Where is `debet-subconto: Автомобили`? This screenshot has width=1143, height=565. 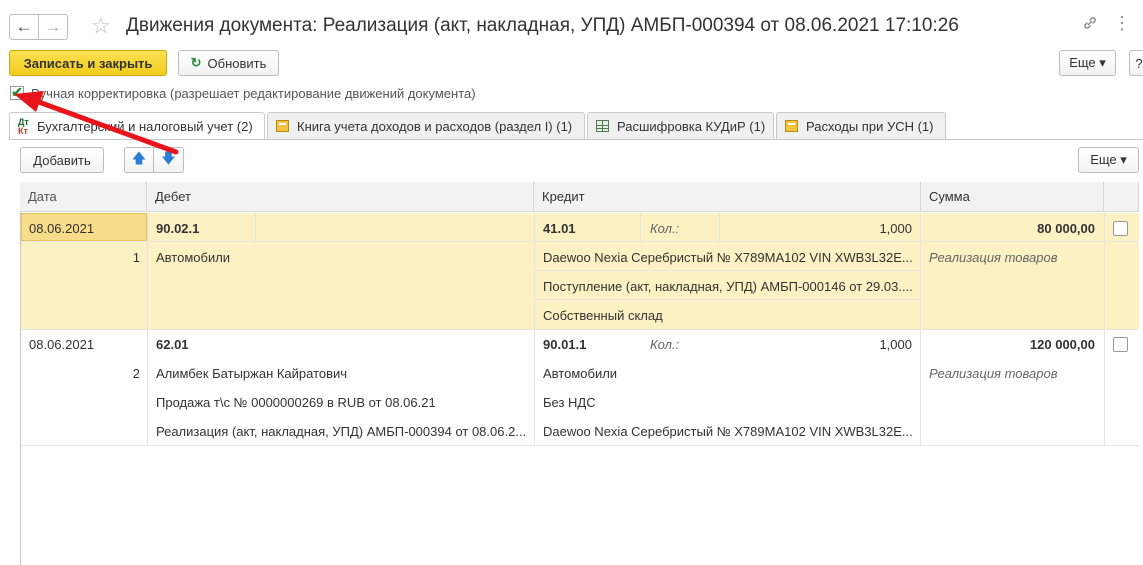
debet-subconto: Автомобили is located at coordinates (193, 257).